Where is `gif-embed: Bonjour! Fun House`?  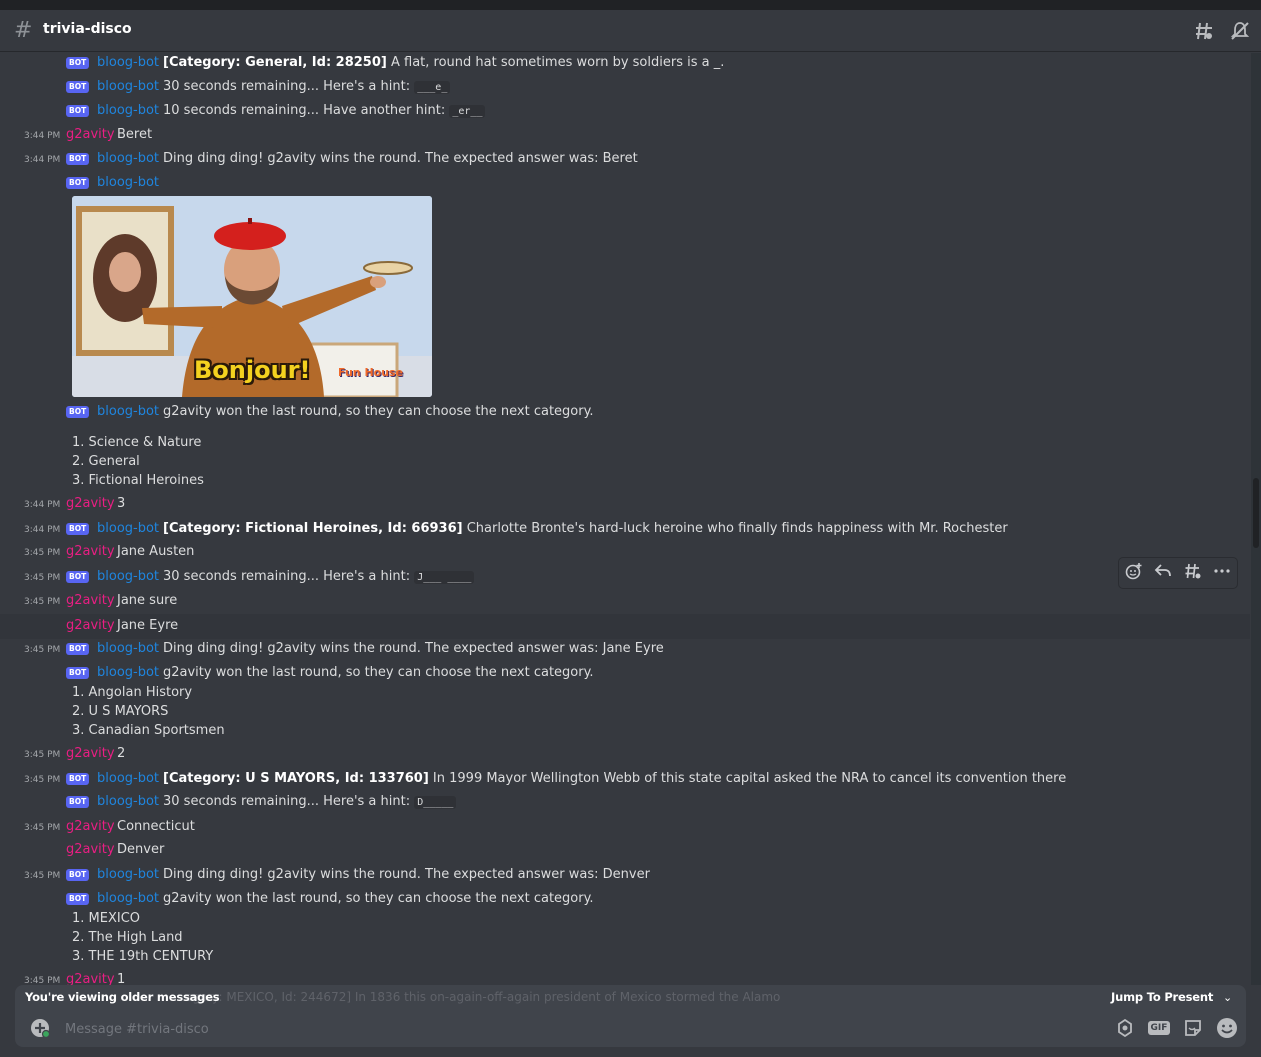 gif-embed: Bonjour! Fun House is located at coordinates (252, 296).